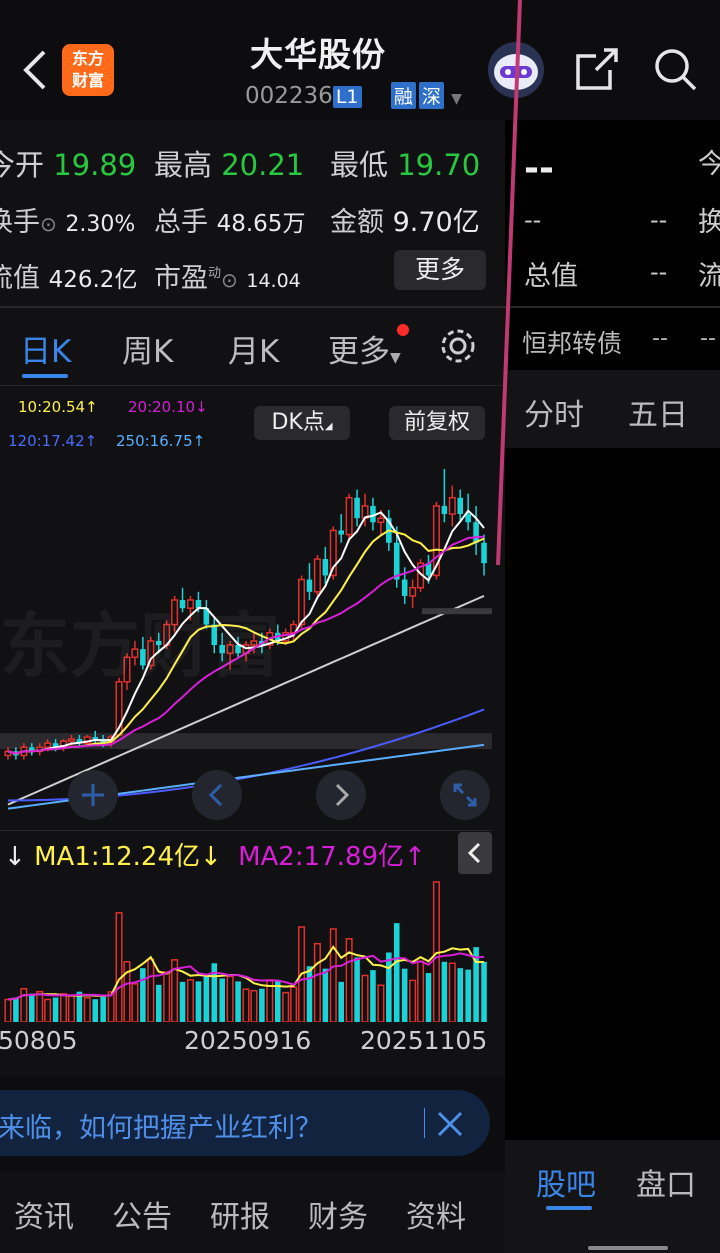  Describe the element at coordinates (93, 795) in the screenshot. I see `zoom-in-button` at that location.